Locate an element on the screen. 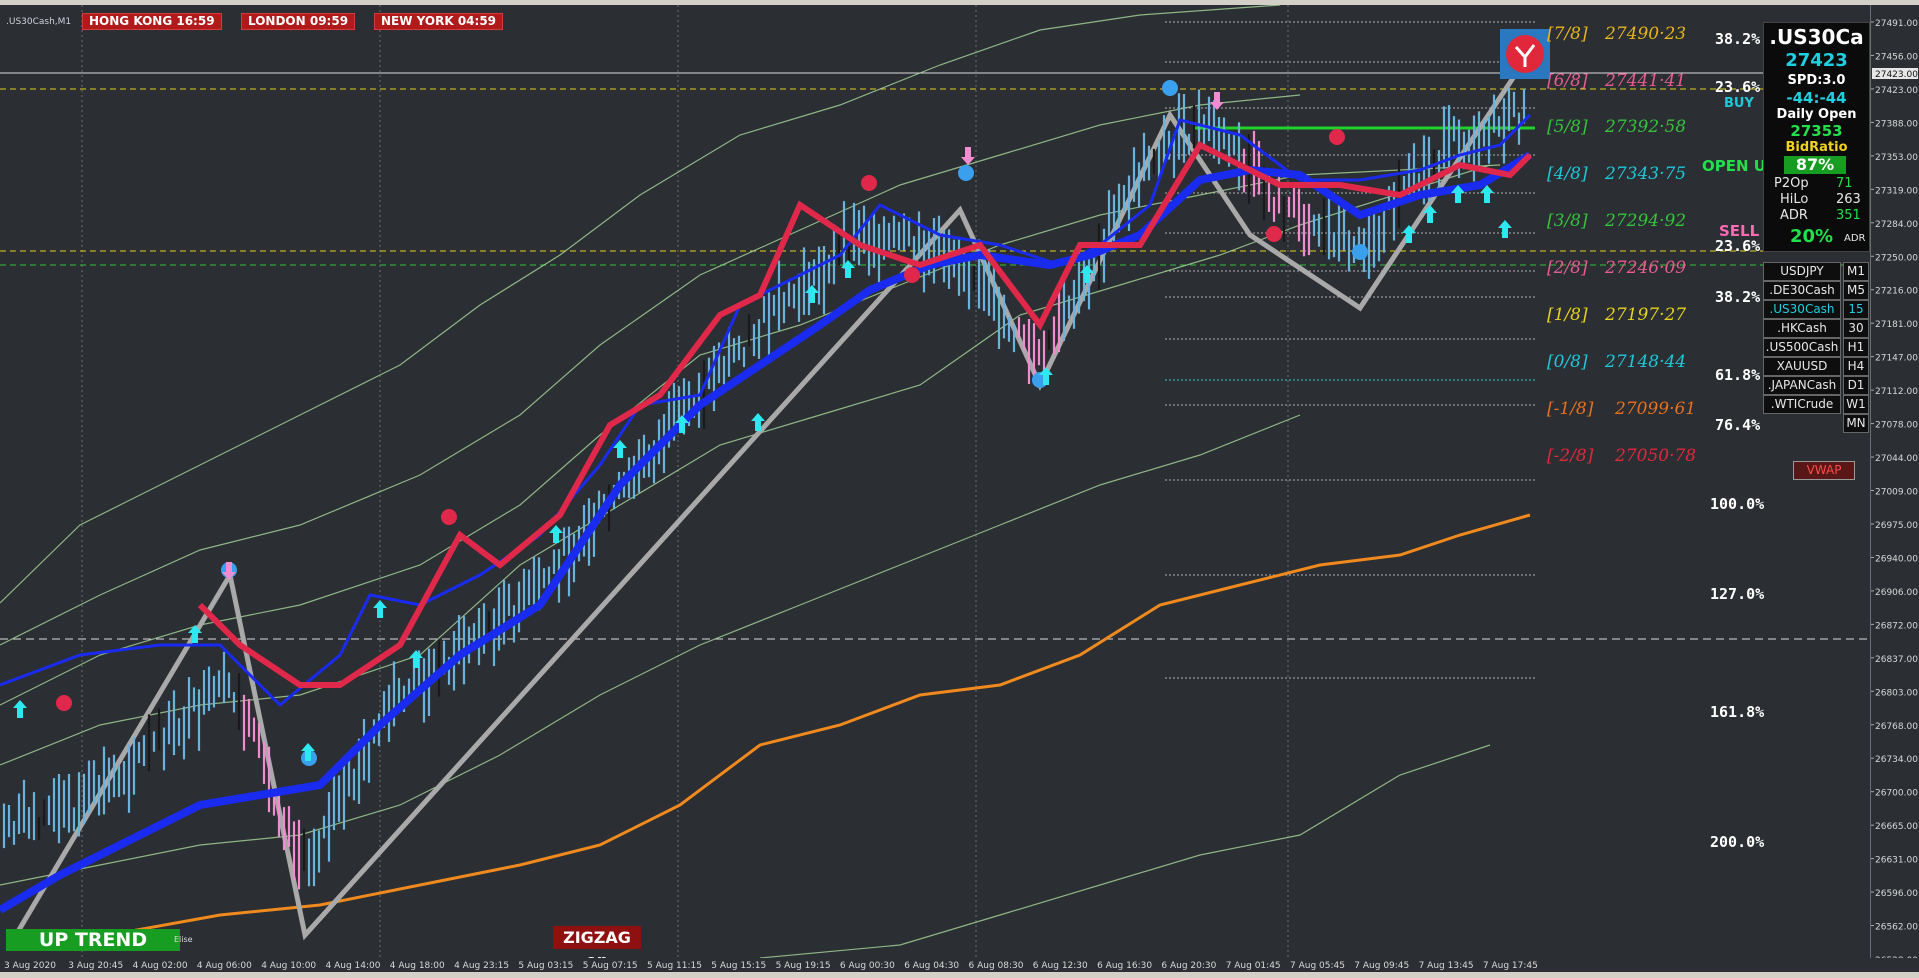 This screenshot has height=978, width=1919. fibo-level-label: 76.4% is located at coordinates (1738, 425).